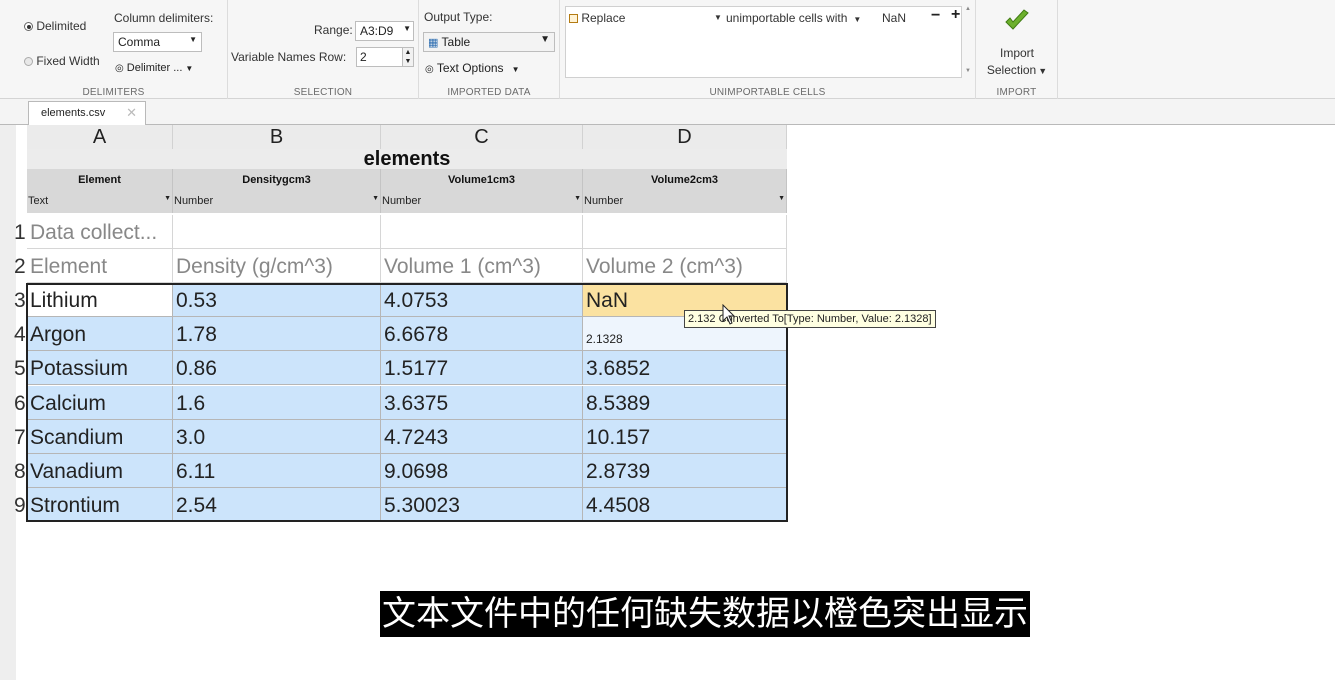 This screenshot has width=1335, height=680. What do you see at coordinates (482, 505) in the screenshot?
I see `table-cell: 5.30023` at bounding box center [482, 505].